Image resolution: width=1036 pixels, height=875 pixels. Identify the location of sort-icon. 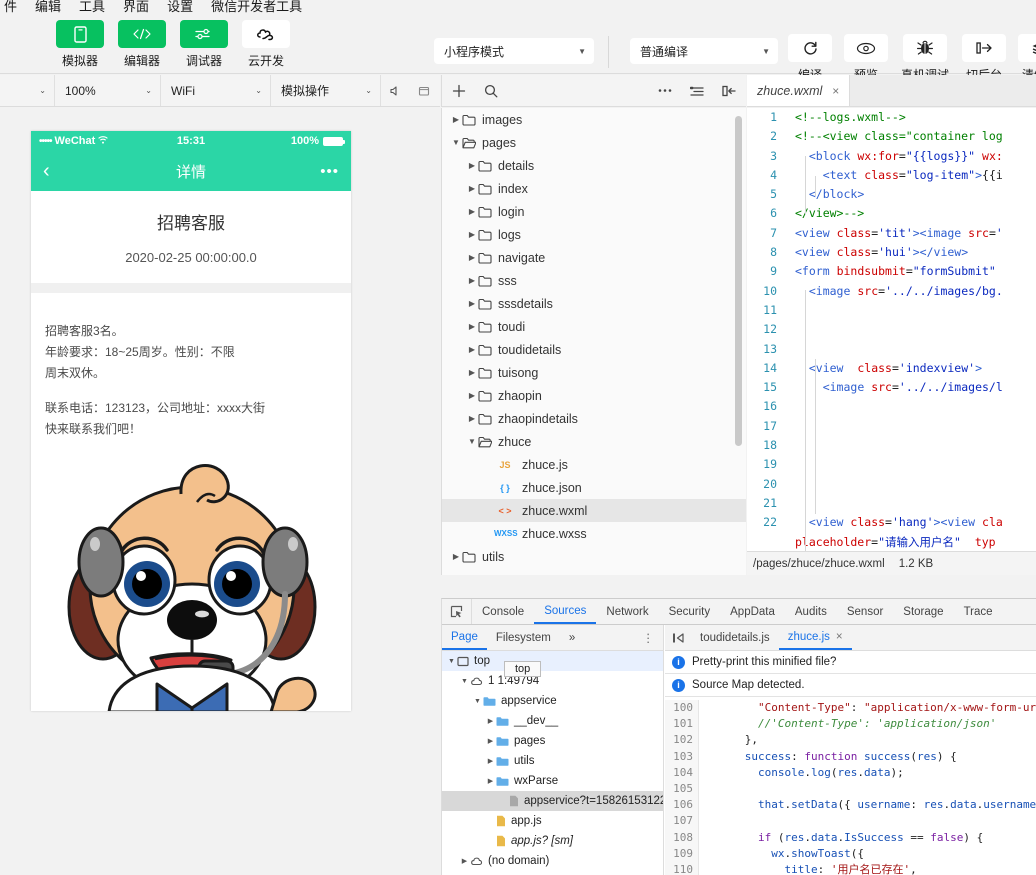
(697, 91).